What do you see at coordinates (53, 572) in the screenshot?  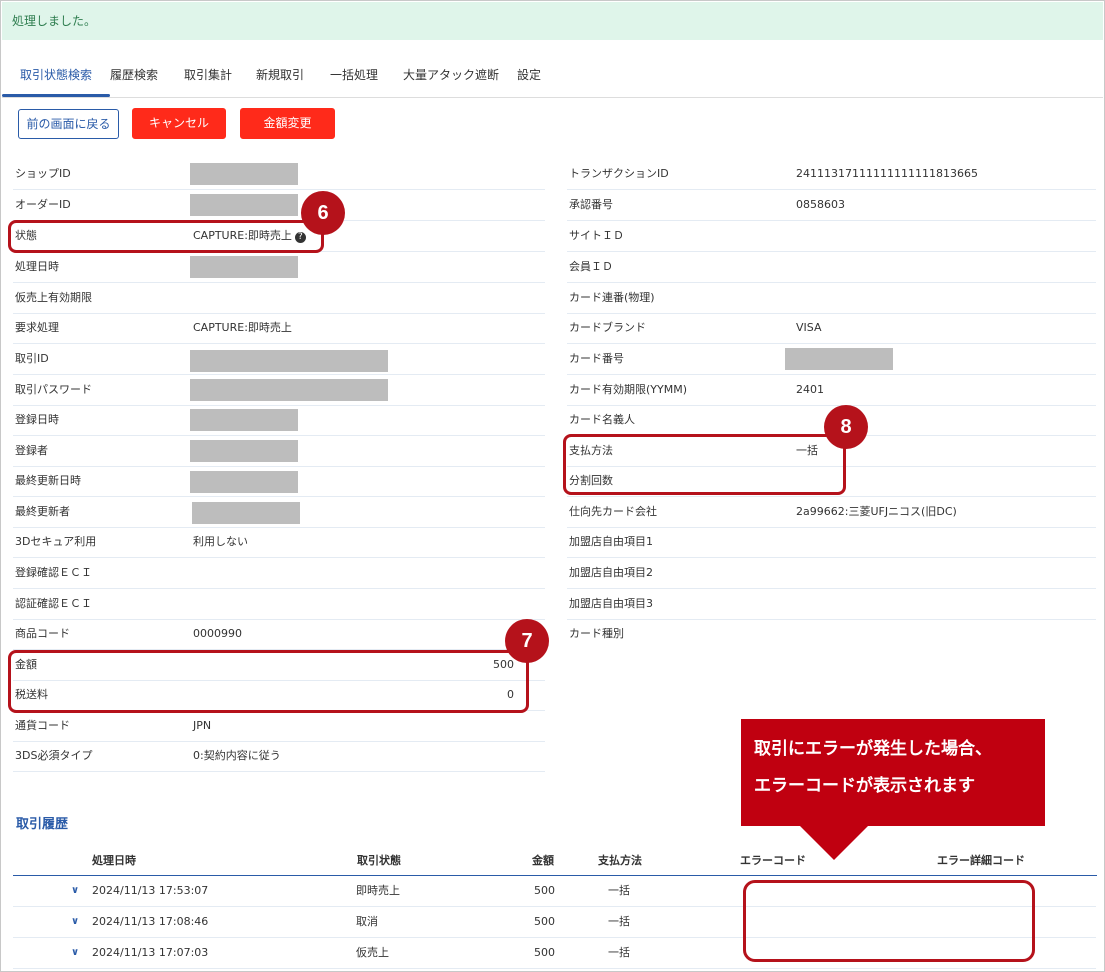 I see `field-label: 登録確認ＥＣＩ` at bounding box center [53, 572].